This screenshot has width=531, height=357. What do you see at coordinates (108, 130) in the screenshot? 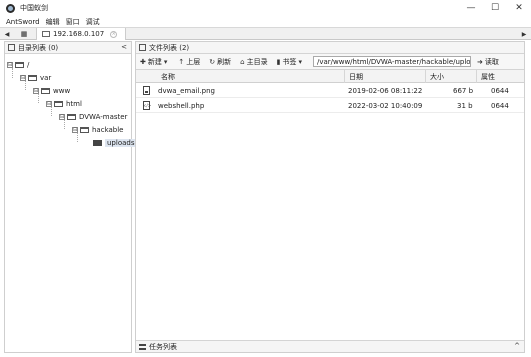
I see `tree-node-label: hackable` at bounding box center [108, 130].